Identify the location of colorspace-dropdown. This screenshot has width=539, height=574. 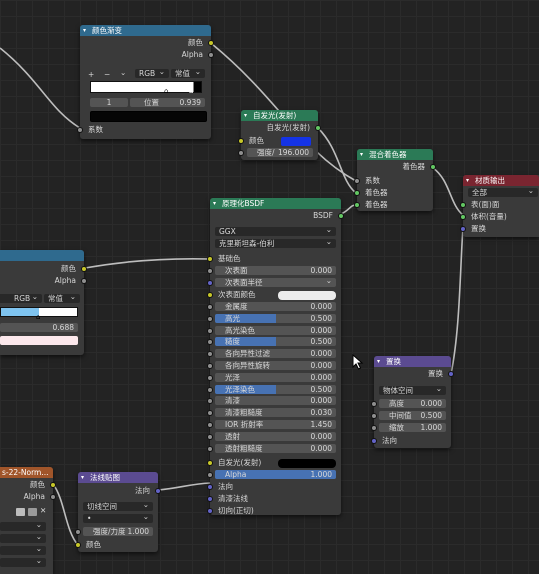
(23, 561).